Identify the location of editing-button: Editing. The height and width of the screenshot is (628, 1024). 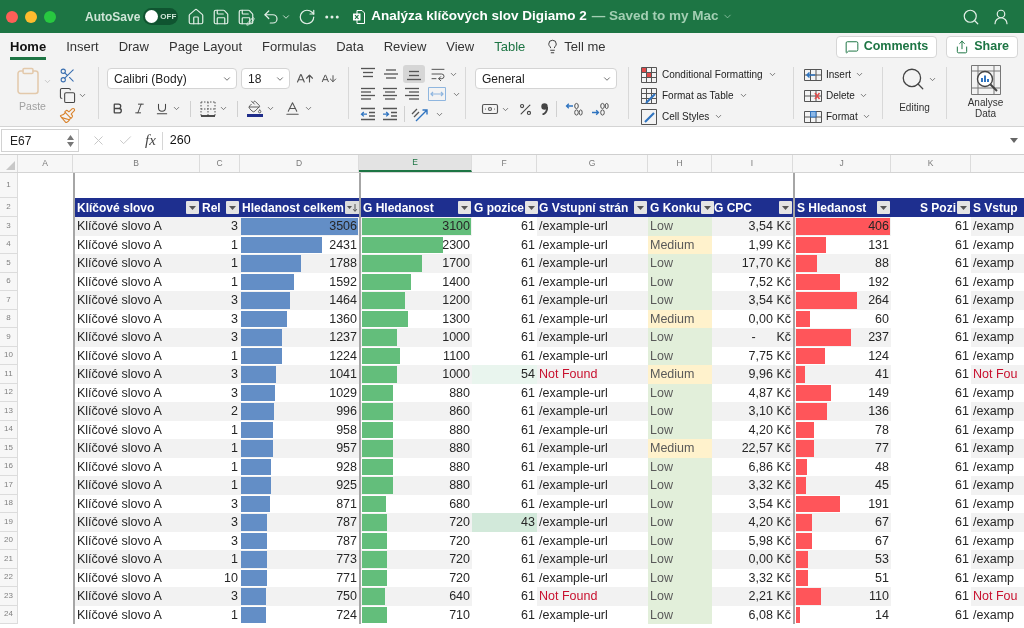
(914, 92).